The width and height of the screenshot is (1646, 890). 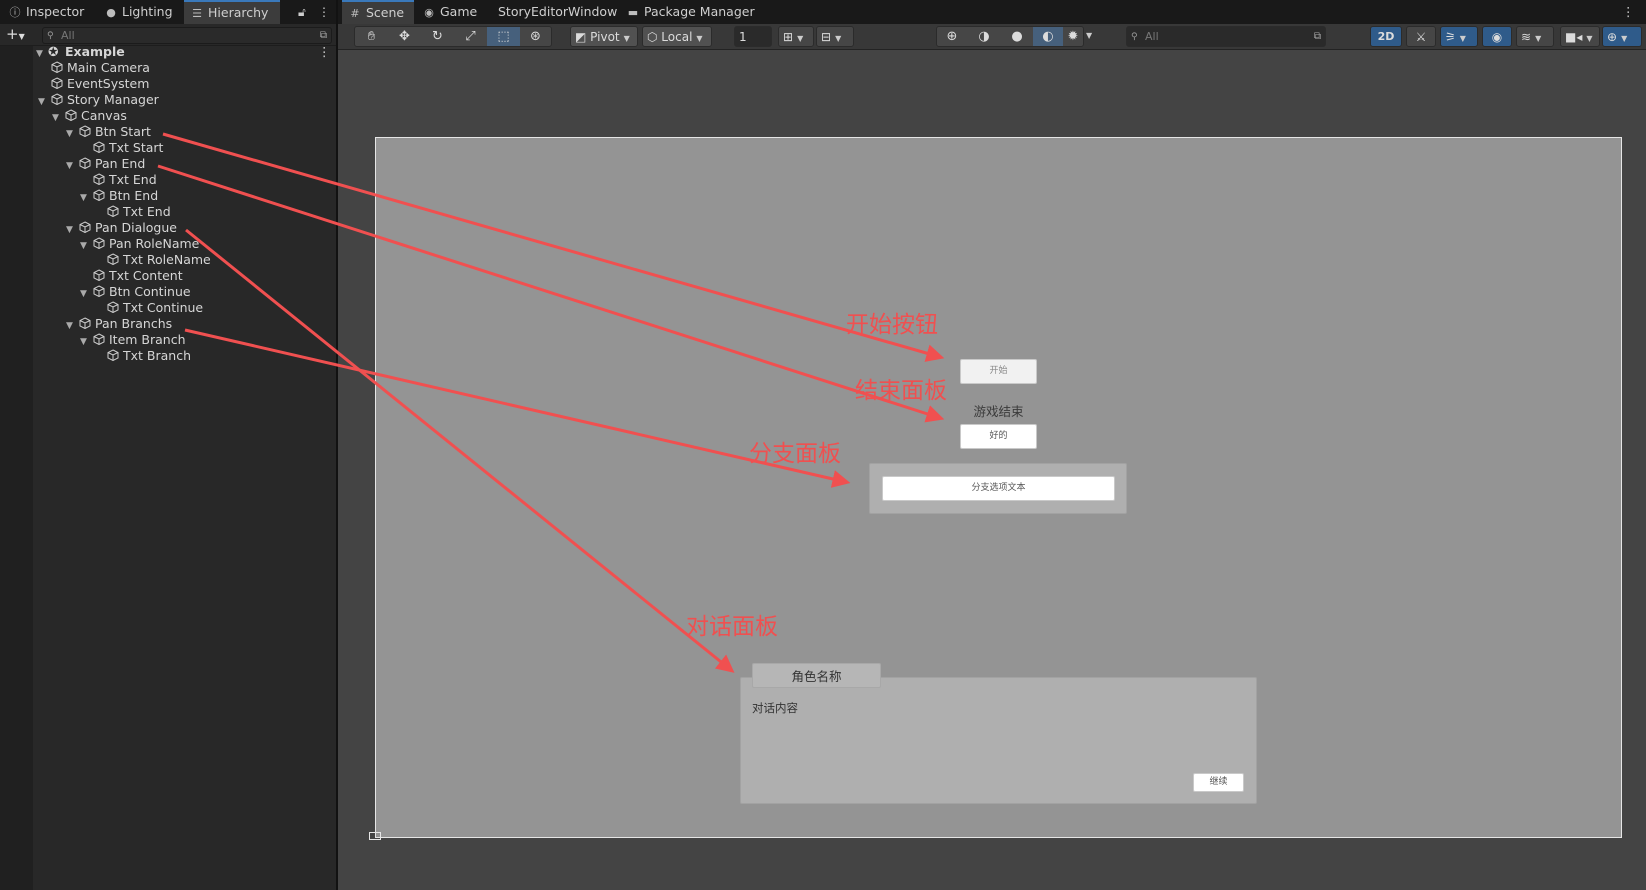 I want to click on shaded-wire-icon: ◑, so click(x=984, y=36).